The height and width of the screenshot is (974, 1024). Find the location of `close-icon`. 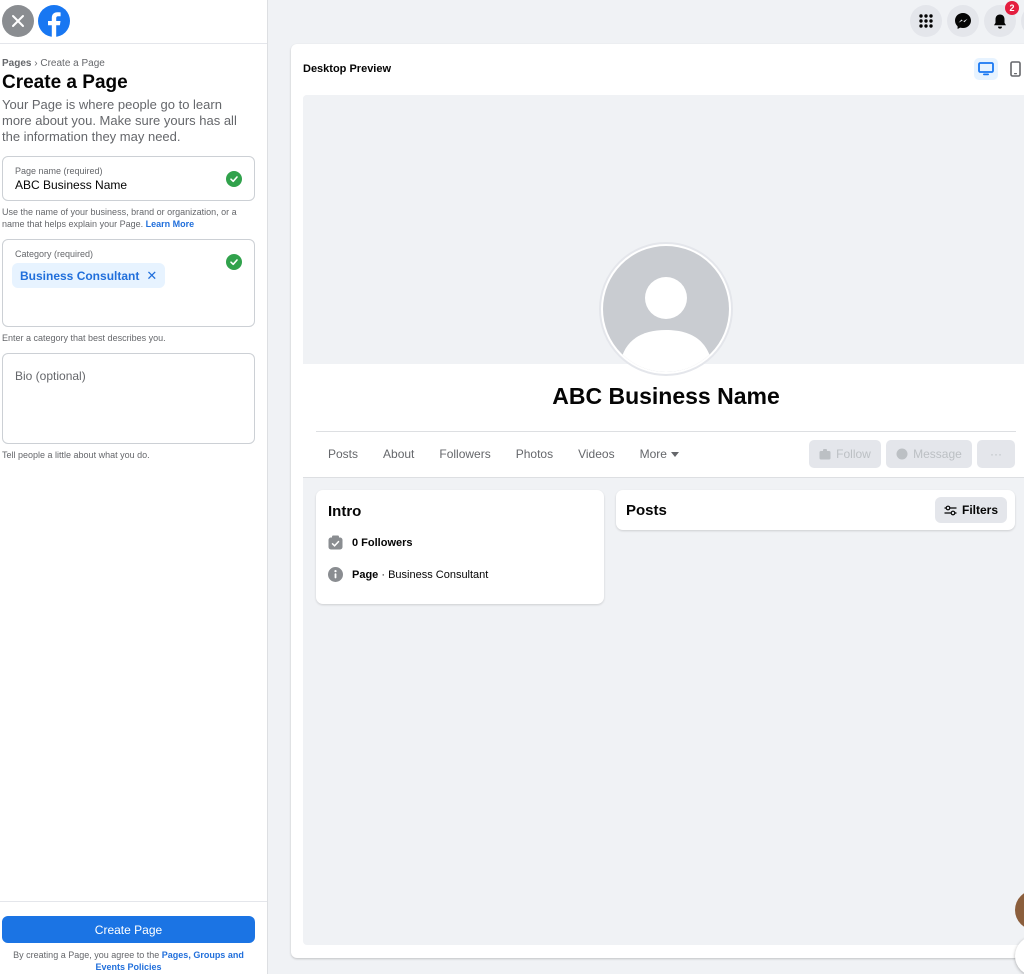

close-icon is located at coordinates (18, 21).